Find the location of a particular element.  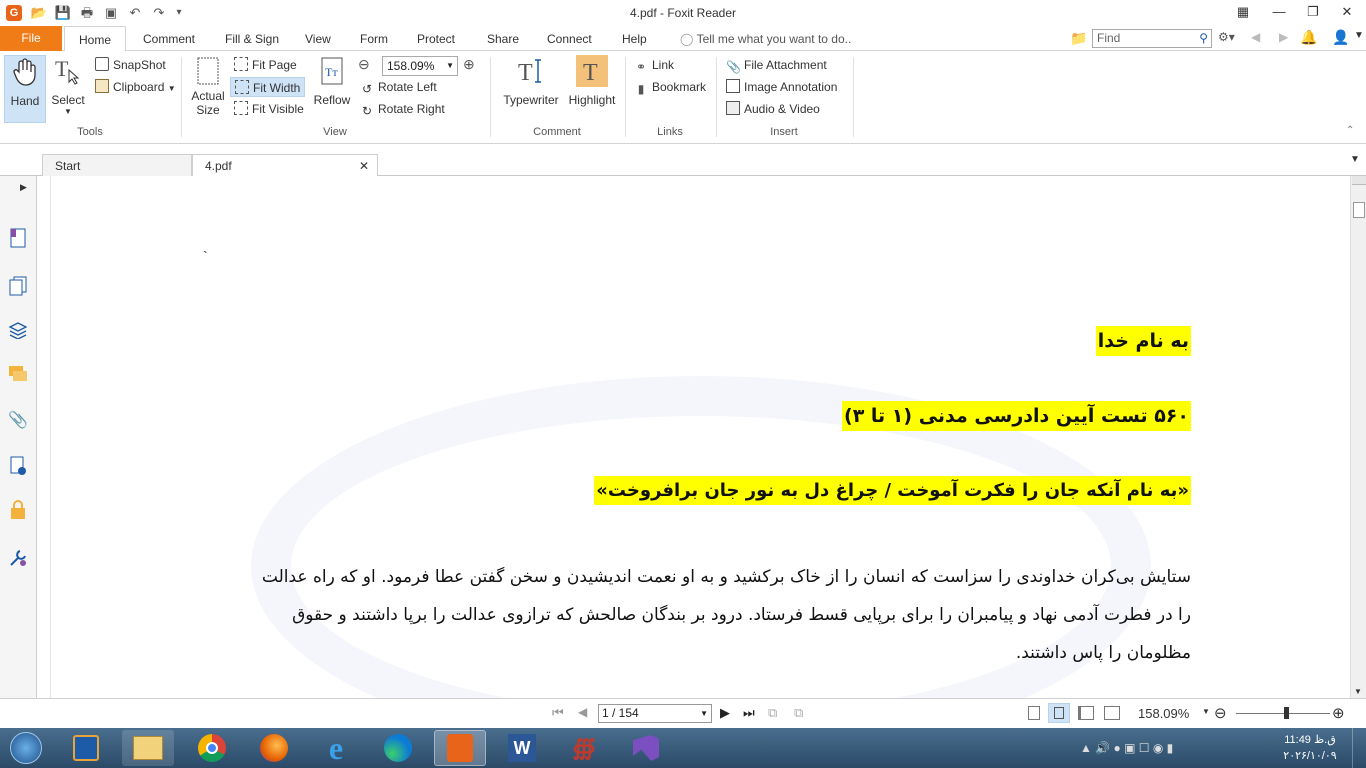

image-annotation-button: Image Annotation is located at coordinates (781, 87).